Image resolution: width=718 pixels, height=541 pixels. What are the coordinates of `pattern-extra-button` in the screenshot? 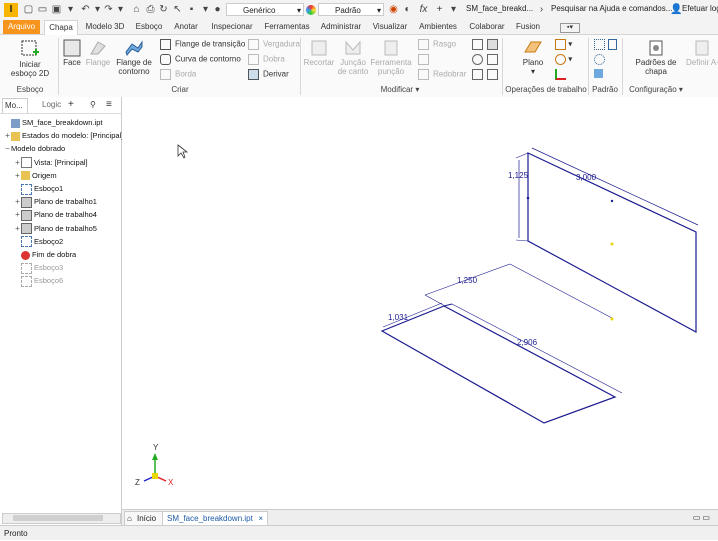 It's located at (612, 44).